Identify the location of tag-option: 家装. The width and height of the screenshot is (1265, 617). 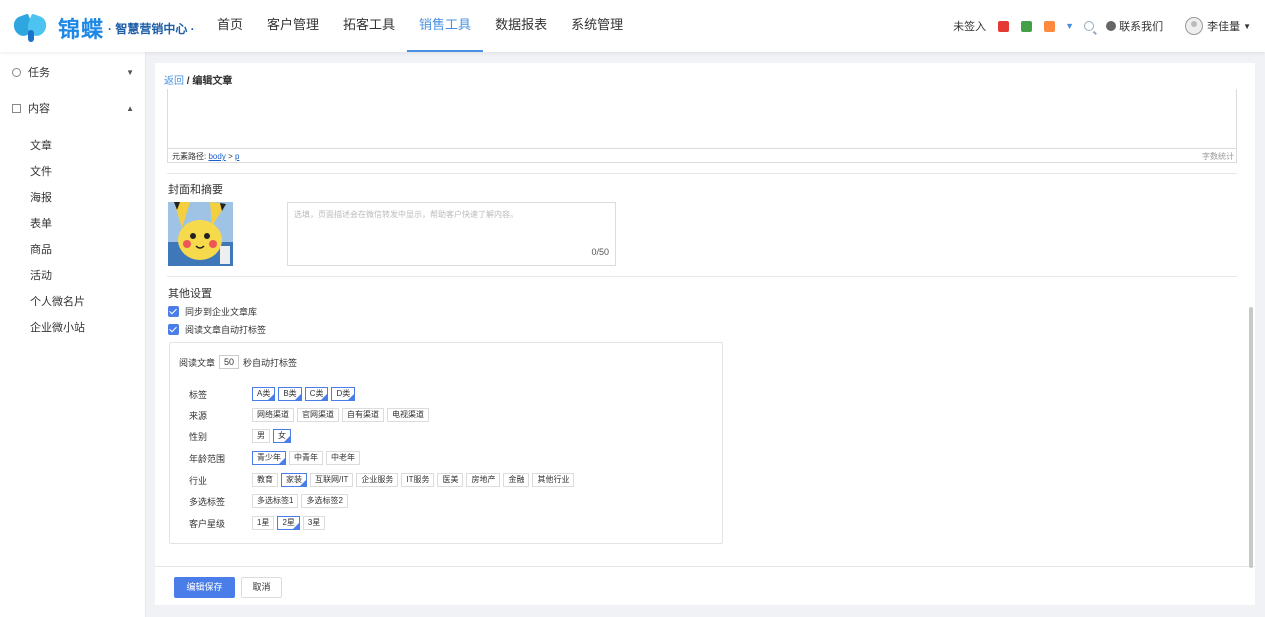
(294, 480).